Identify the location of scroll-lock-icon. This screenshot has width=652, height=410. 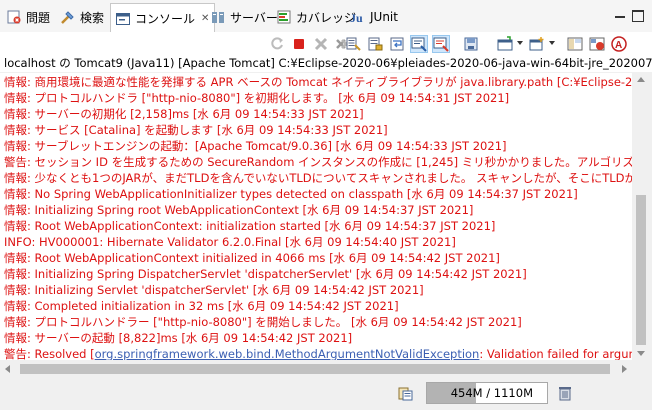
(375, 44).